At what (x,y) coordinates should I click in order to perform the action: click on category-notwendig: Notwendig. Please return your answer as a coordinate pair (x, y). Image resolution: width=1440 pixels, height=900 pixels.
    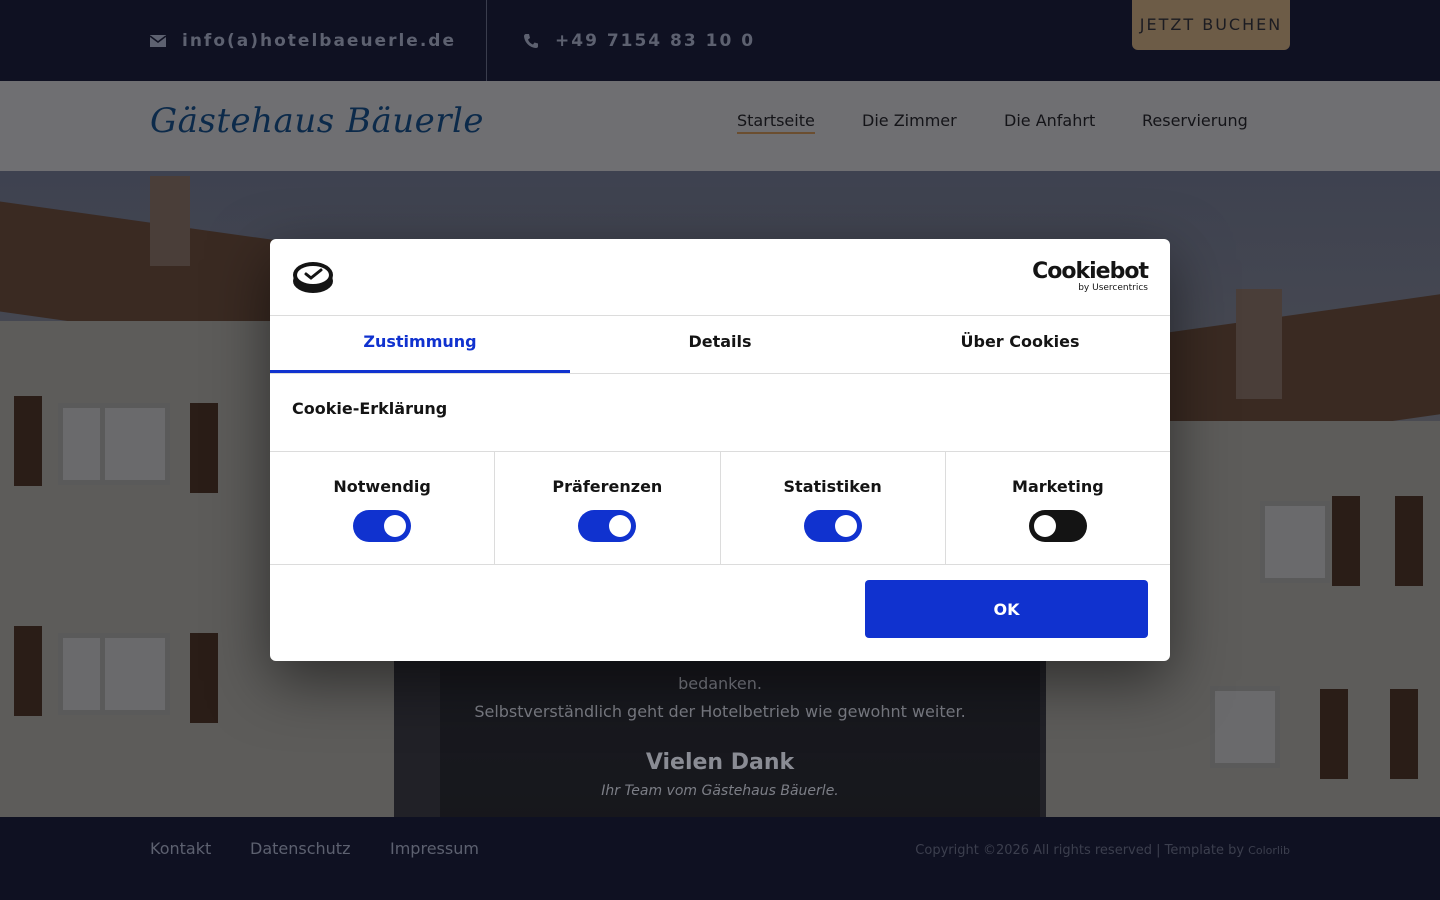
    Looking at the image, I should click on (383, 508).